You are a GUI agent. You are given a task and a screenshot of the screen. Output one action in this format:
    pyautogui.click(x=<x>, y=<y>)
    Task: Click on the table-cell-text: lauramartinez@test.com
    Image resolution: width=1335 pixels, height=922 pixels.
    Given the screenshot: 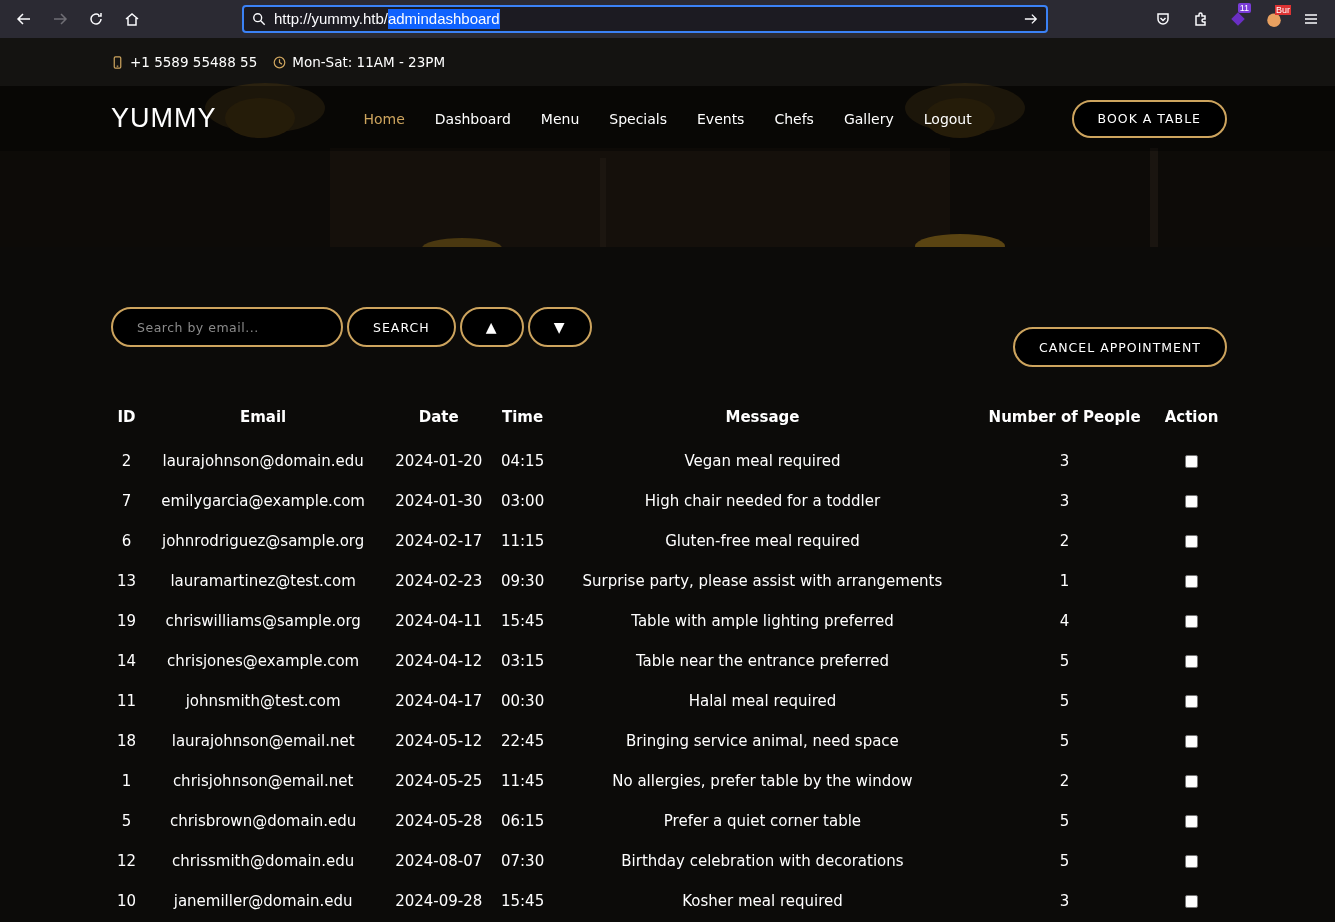 What is the action you would take?
    pyautogui.click(x=263, y=581)
    